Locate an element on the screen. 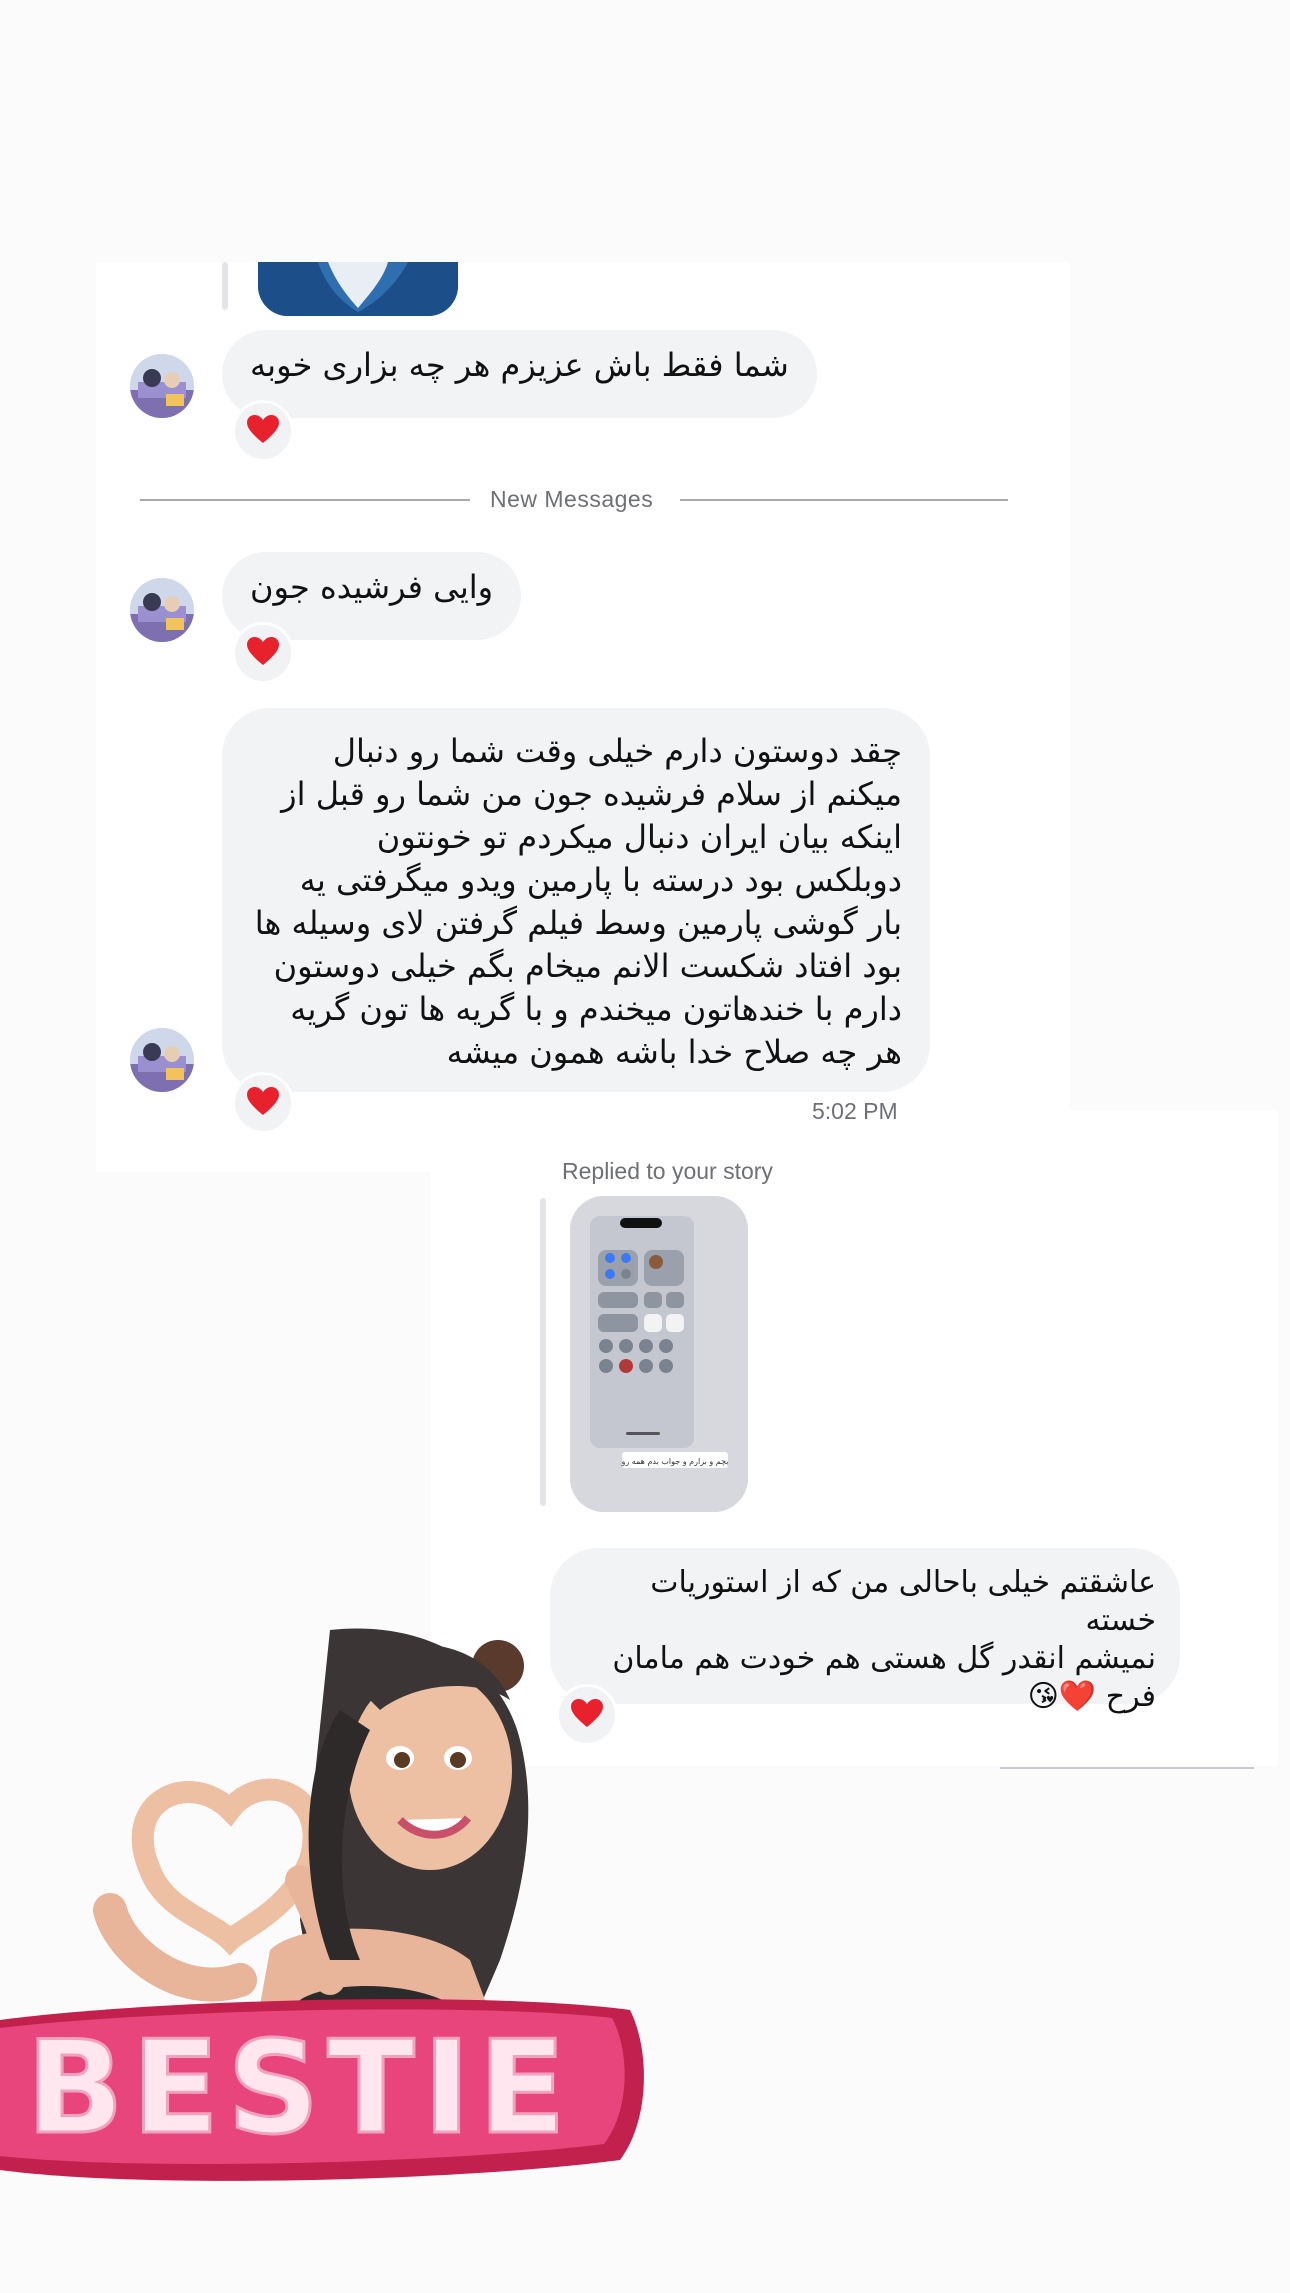  message-timestamp: 5:02 PM is located at coordinates (855, 1111).